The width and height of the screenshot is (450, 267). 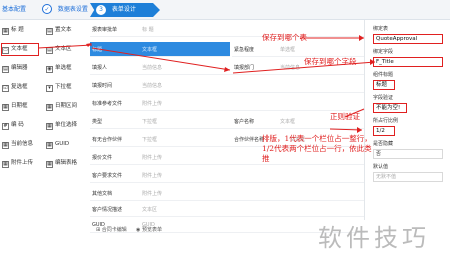 I want to click on annotation-validation: 正则验证, so click(x=345, y=116).